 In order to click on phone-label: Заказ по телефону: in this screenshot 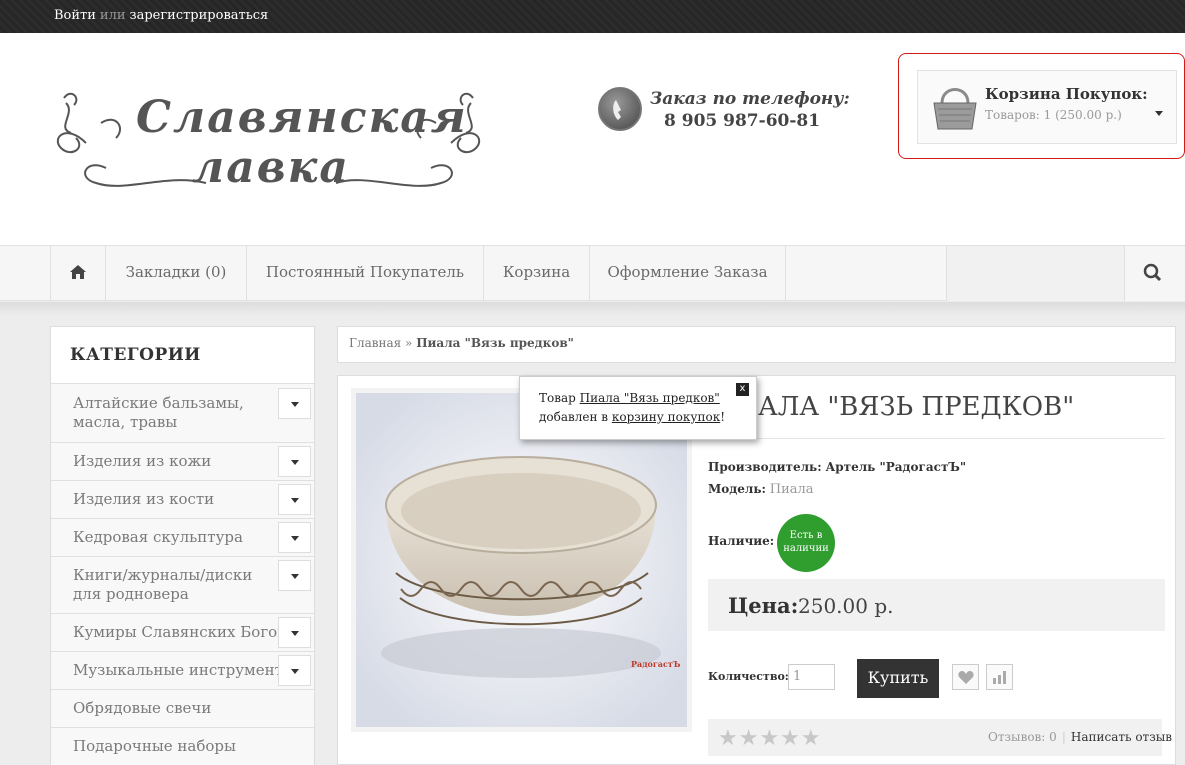, I will do `click(750, 99)`.